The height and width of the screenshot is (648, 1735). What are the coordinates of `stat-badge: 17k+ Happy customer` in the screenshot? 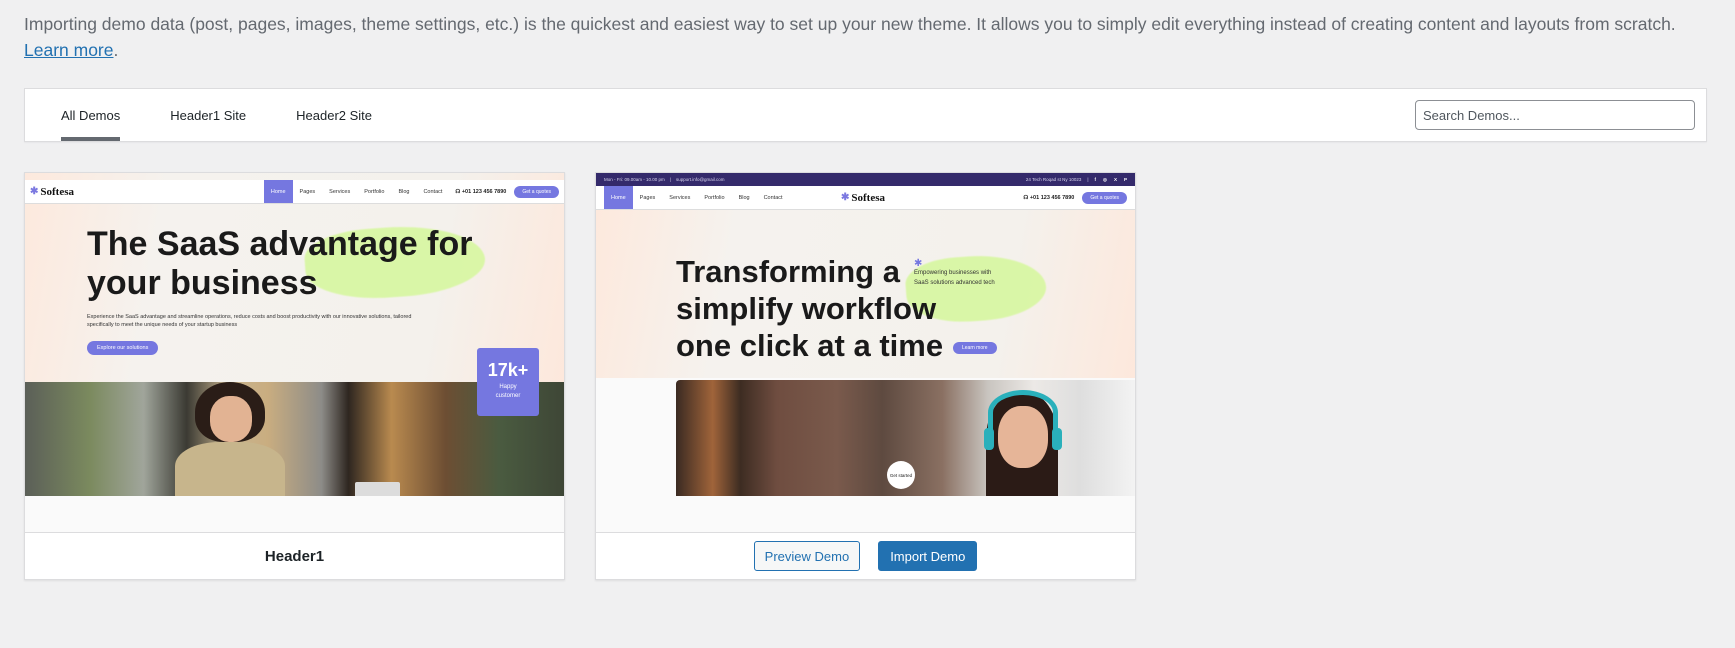 It's located at (508, 382).